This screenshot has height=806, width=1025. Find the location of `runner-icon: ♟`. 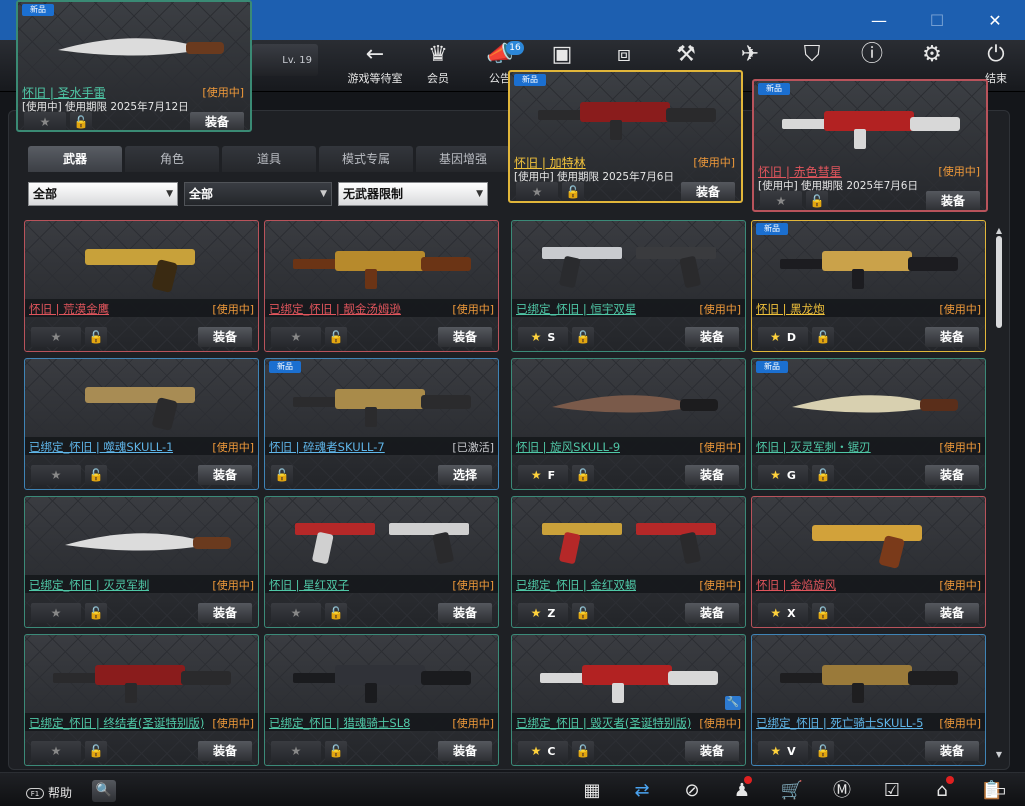

runner-icon: ♟ is located at coordinates (742, 791).